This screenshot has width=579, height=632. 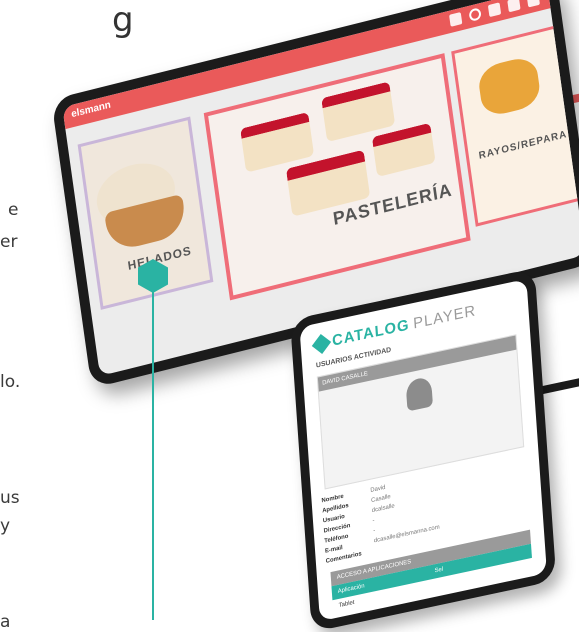 I want to click on access-col-app: Aplicación, so click(x=351, y=589).